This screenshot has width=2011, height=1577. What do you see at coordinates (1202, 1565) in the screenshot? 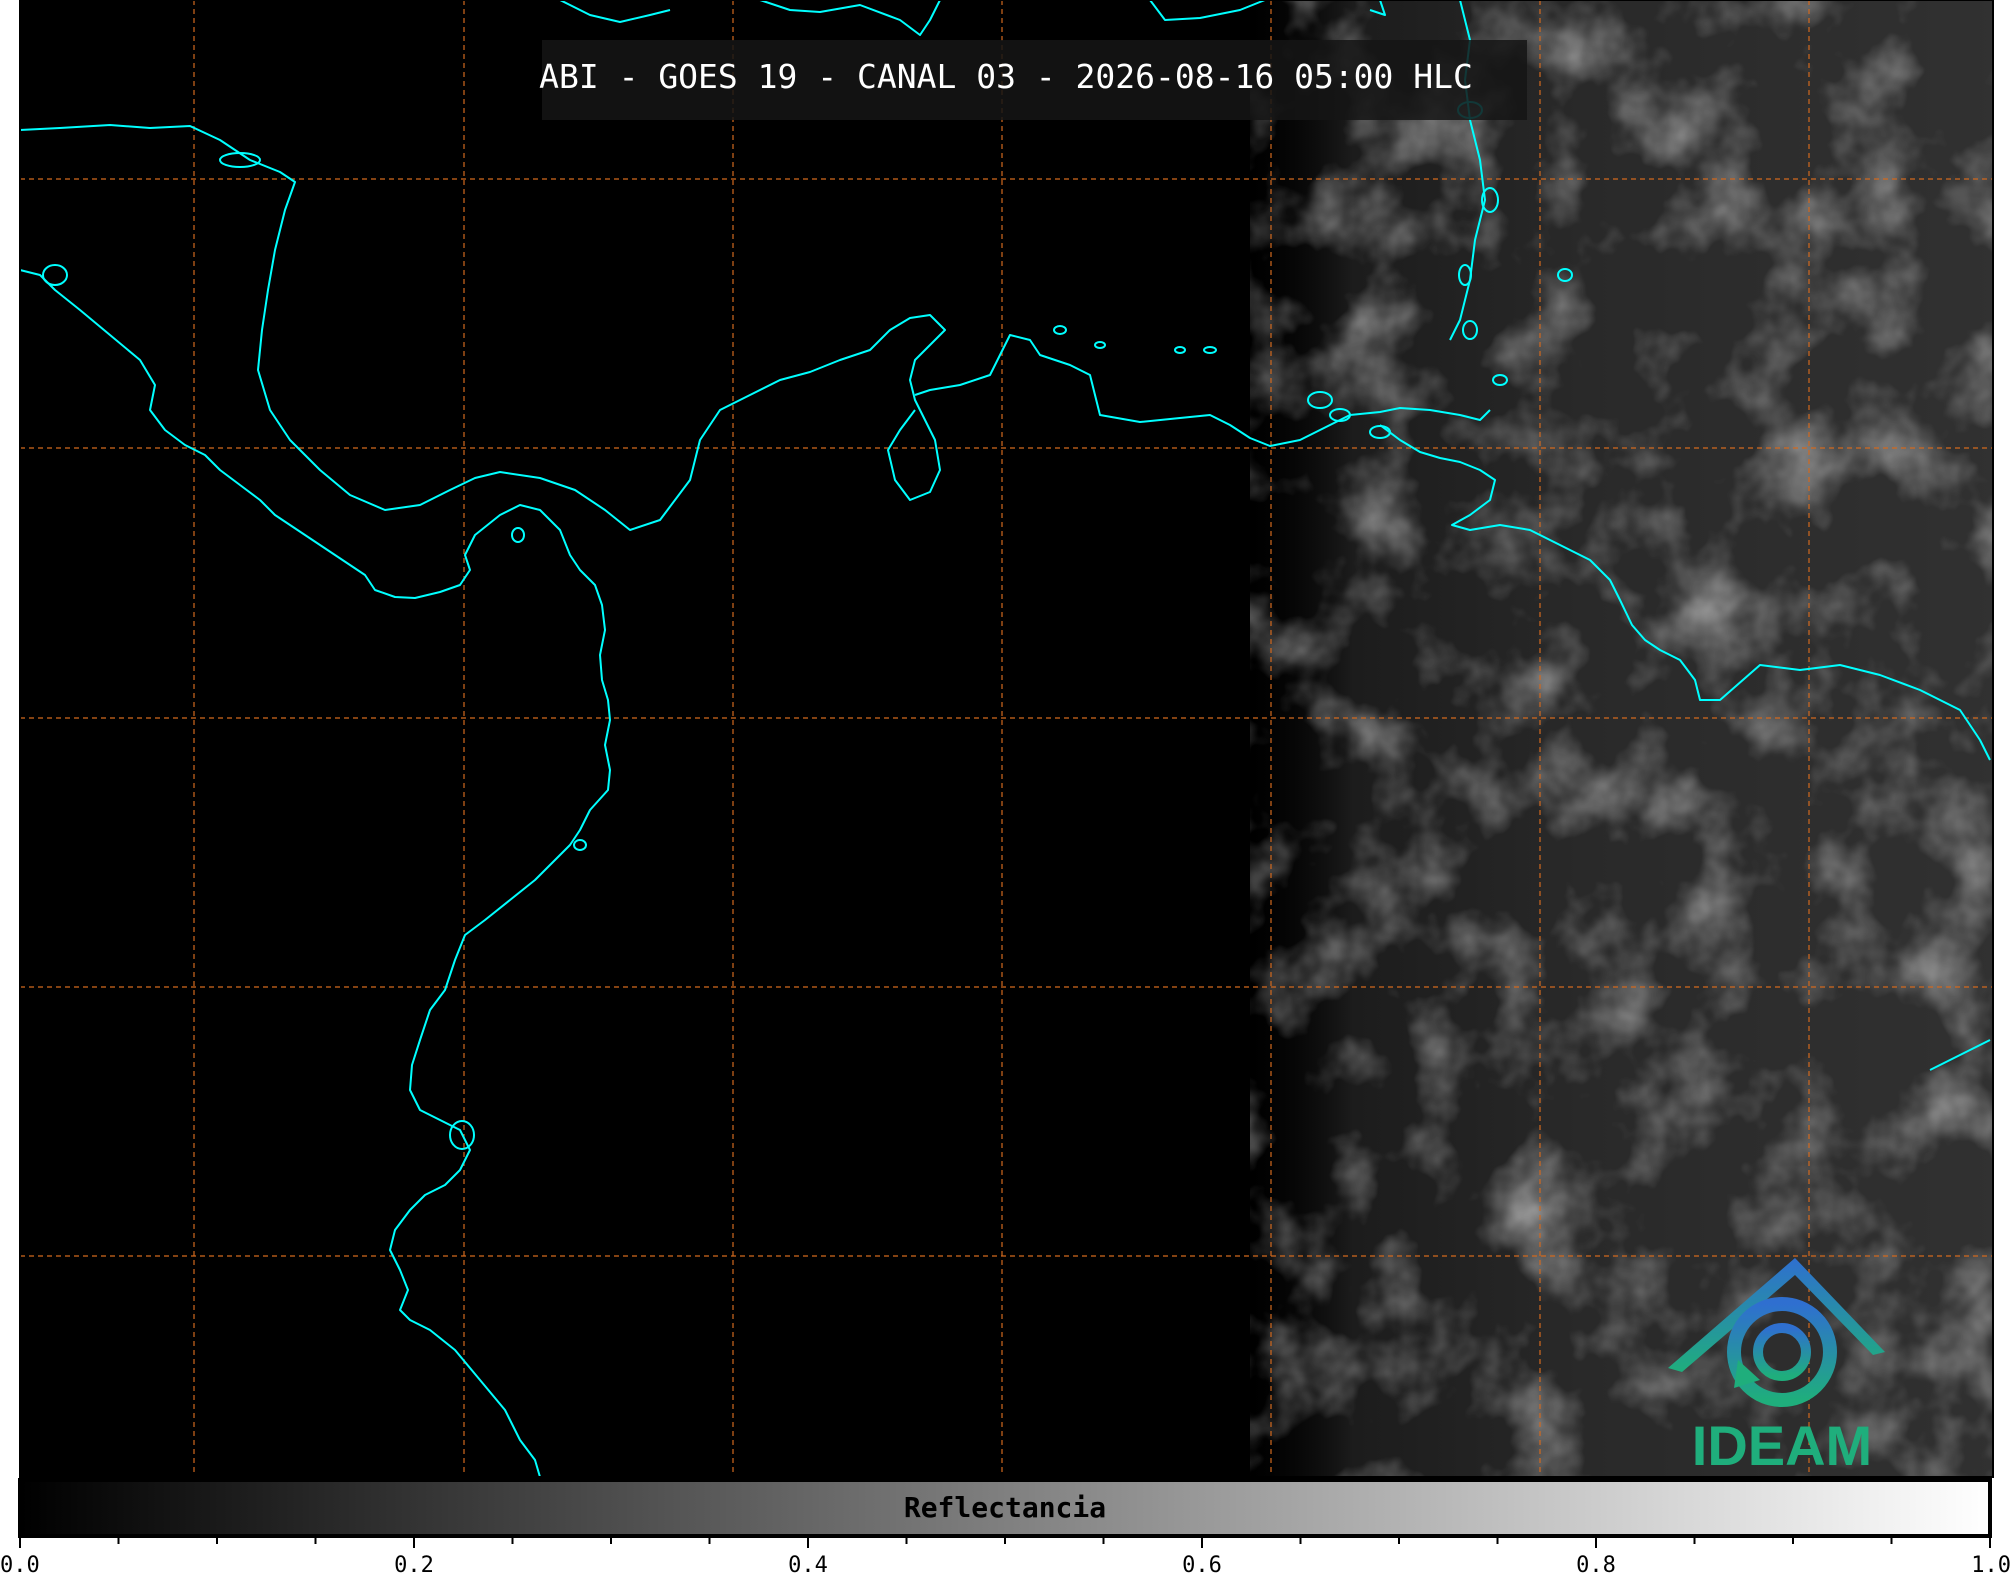
I see `tick-label: 0.6` at bounding box center [1202, 1565].